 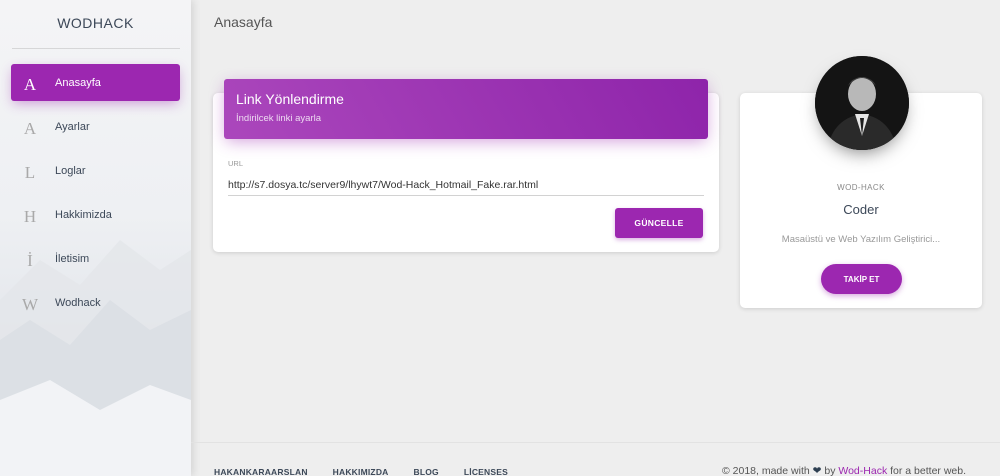 What do you see at coordinates (830, 470) in the screenshot?
I see `copyright-by: by` at bounding box center [830, 470].